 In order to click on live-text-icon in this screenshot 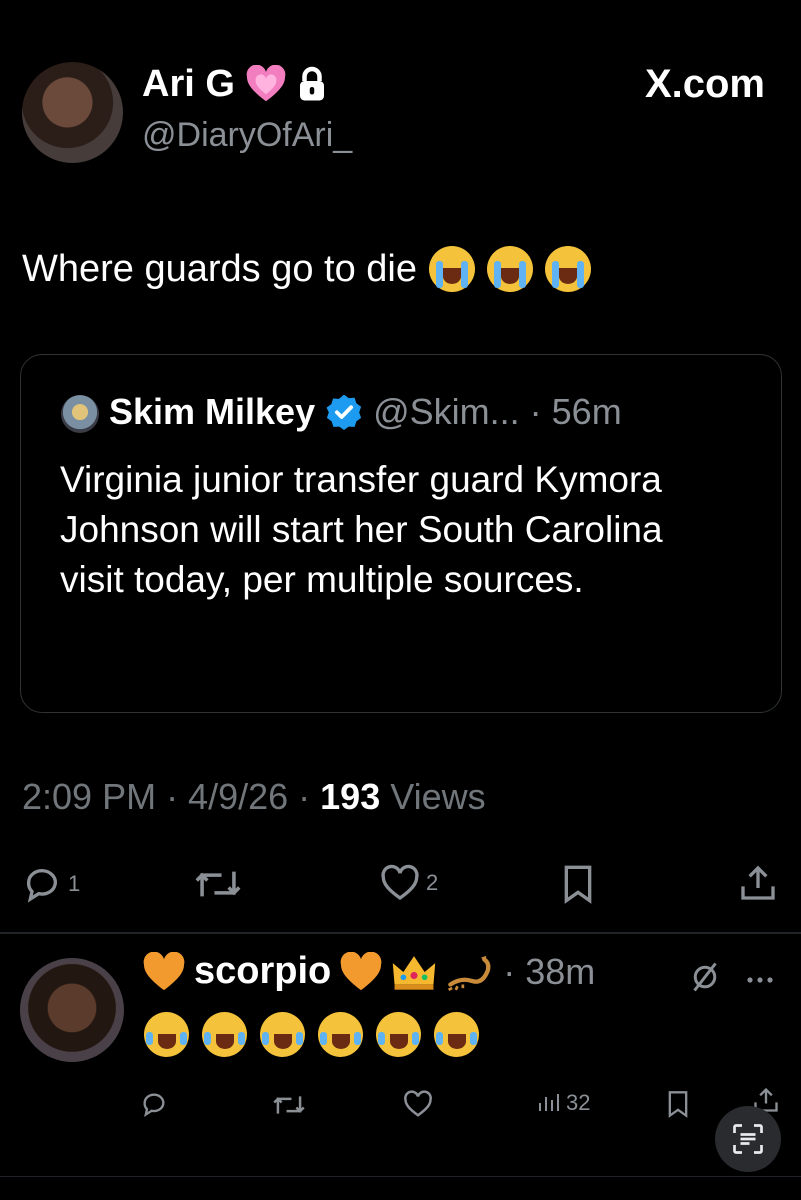, I will do `click(748, 1139)`.